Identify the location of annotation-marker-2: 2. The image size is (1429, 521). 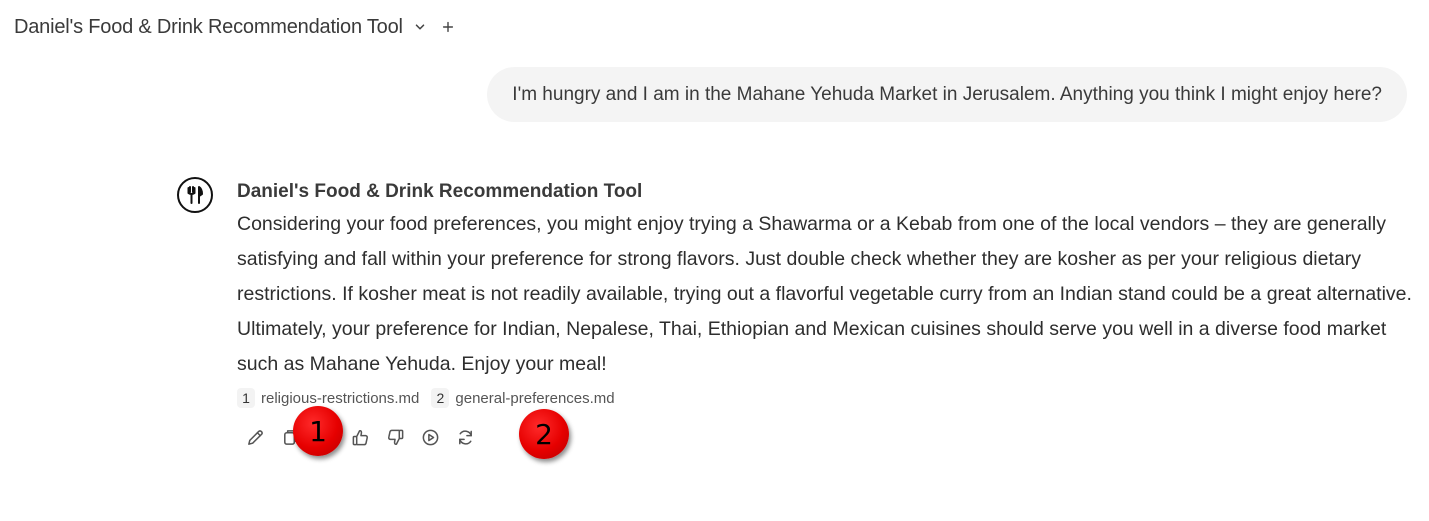
(544, 434).